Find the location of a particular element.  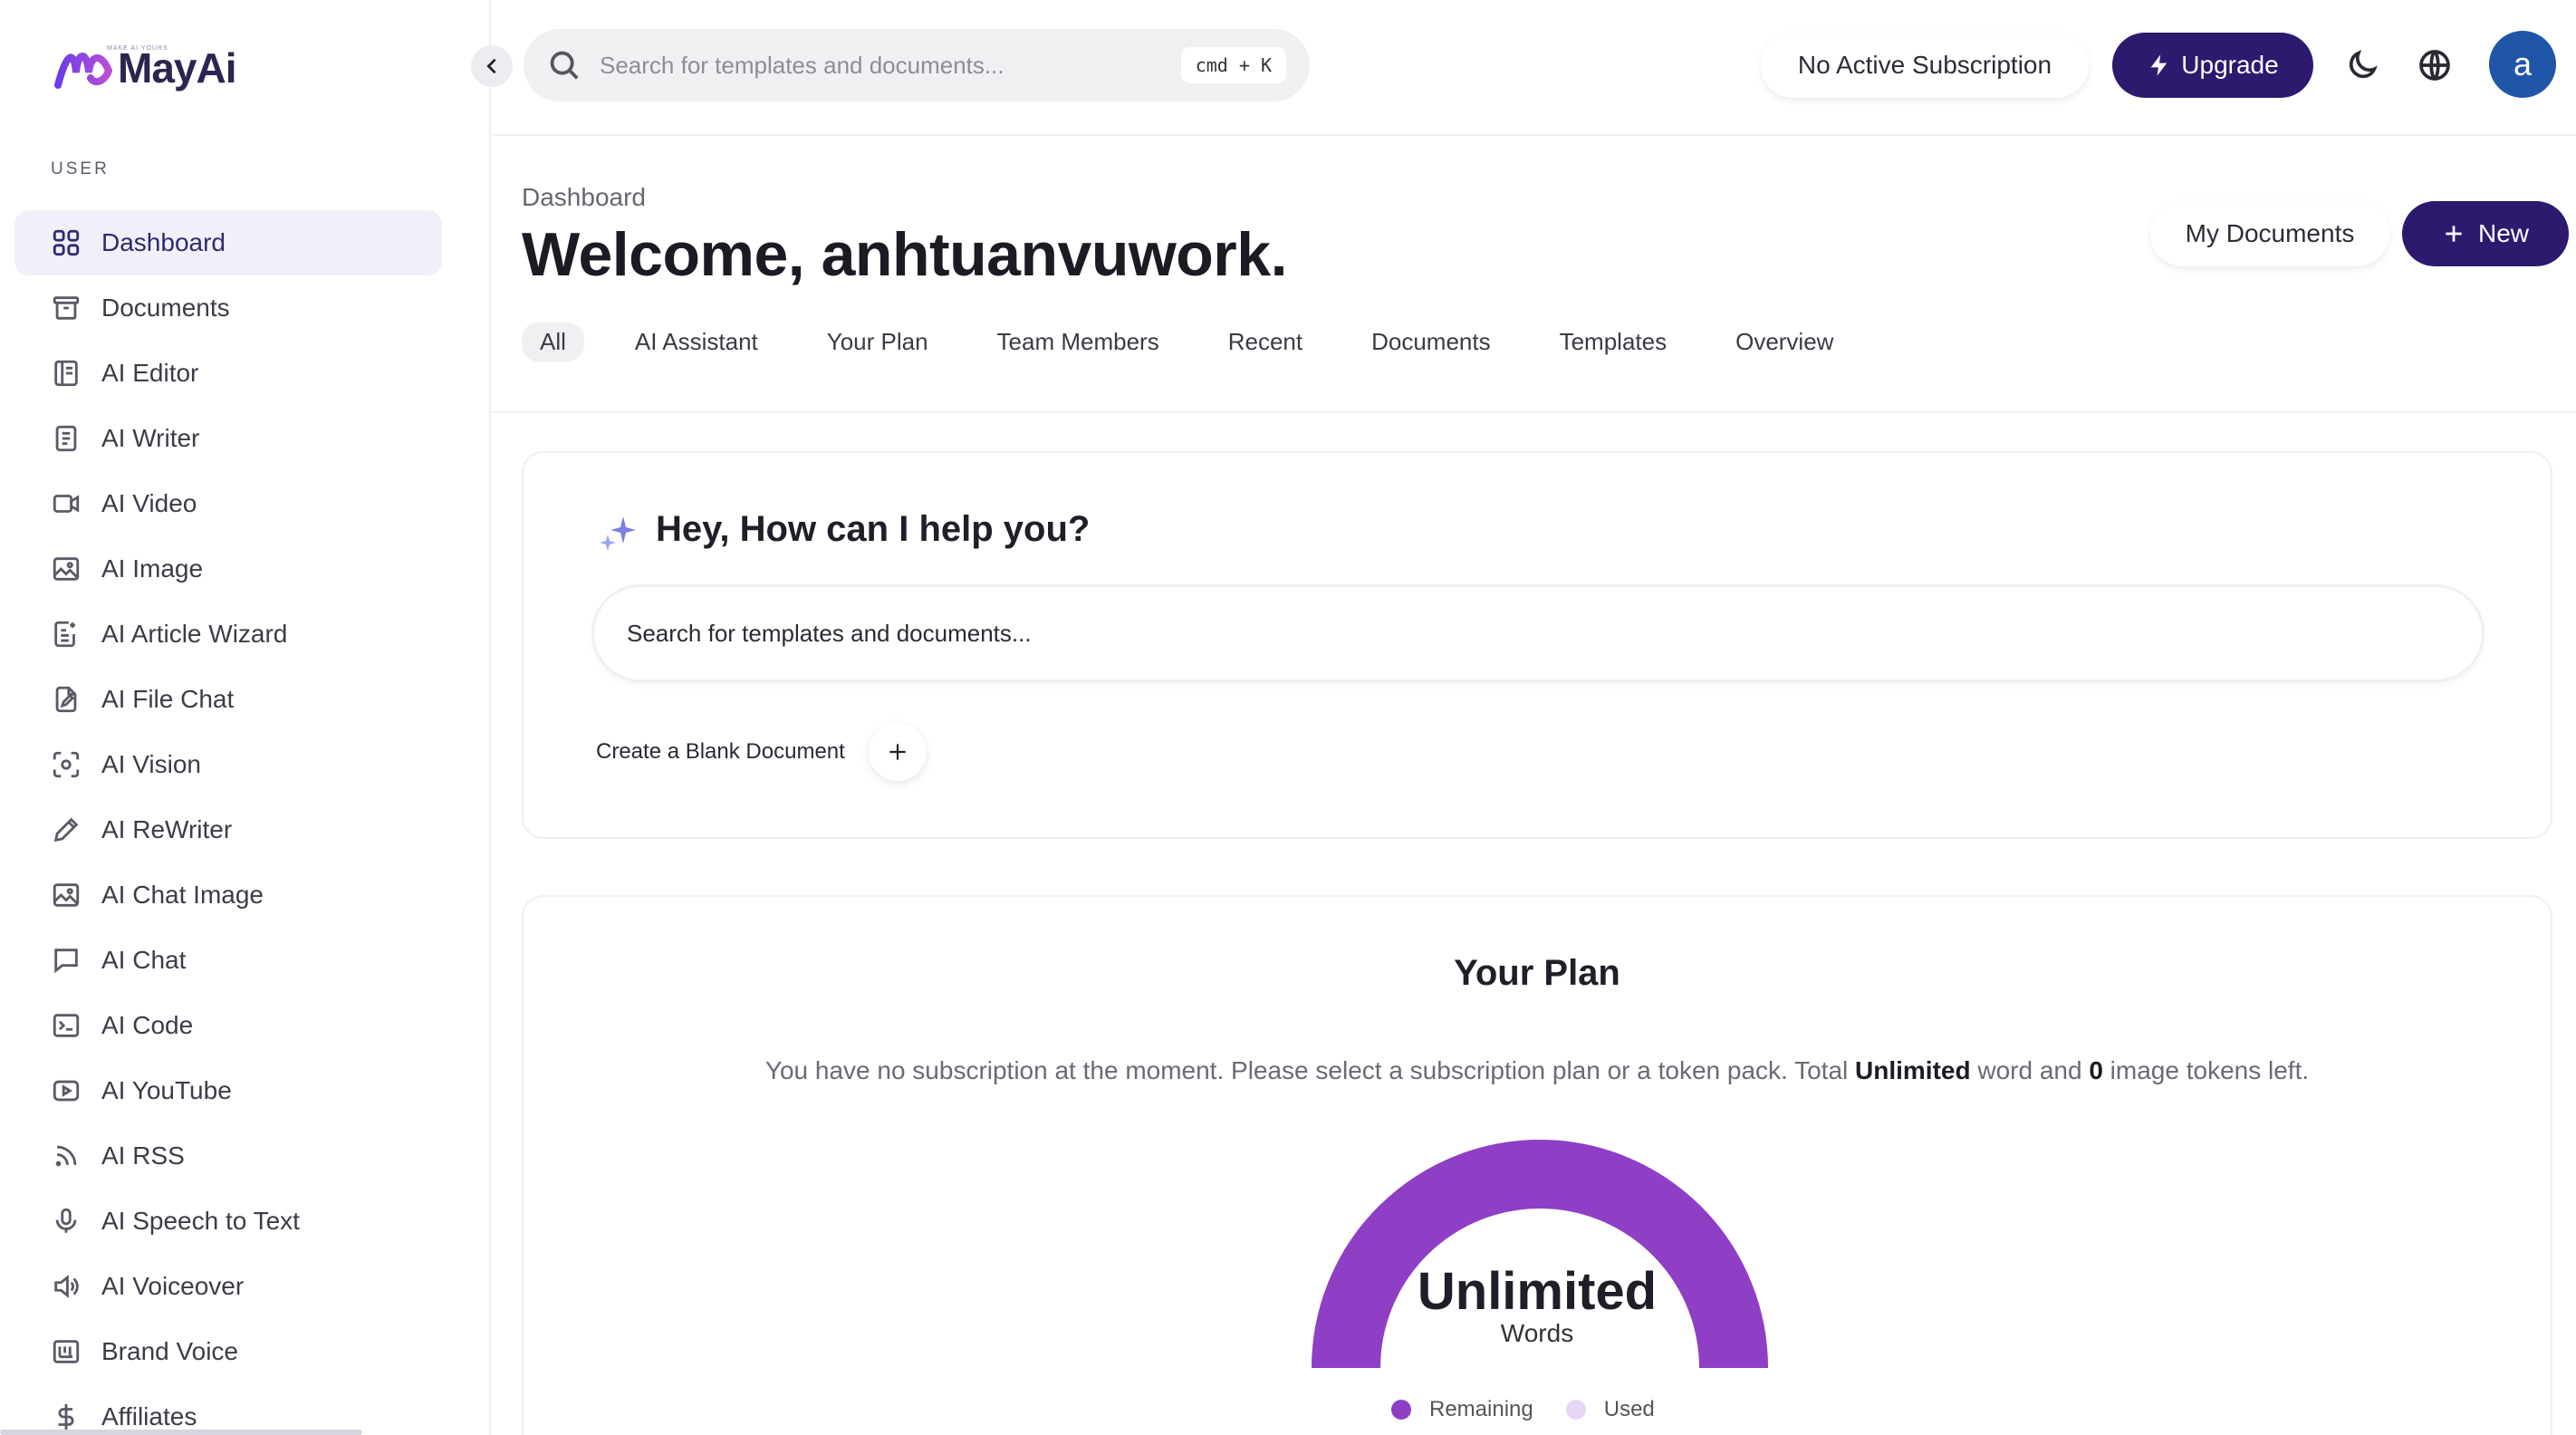

gauge-legend: Remaining Used is located at coordinates (1523, 1409).